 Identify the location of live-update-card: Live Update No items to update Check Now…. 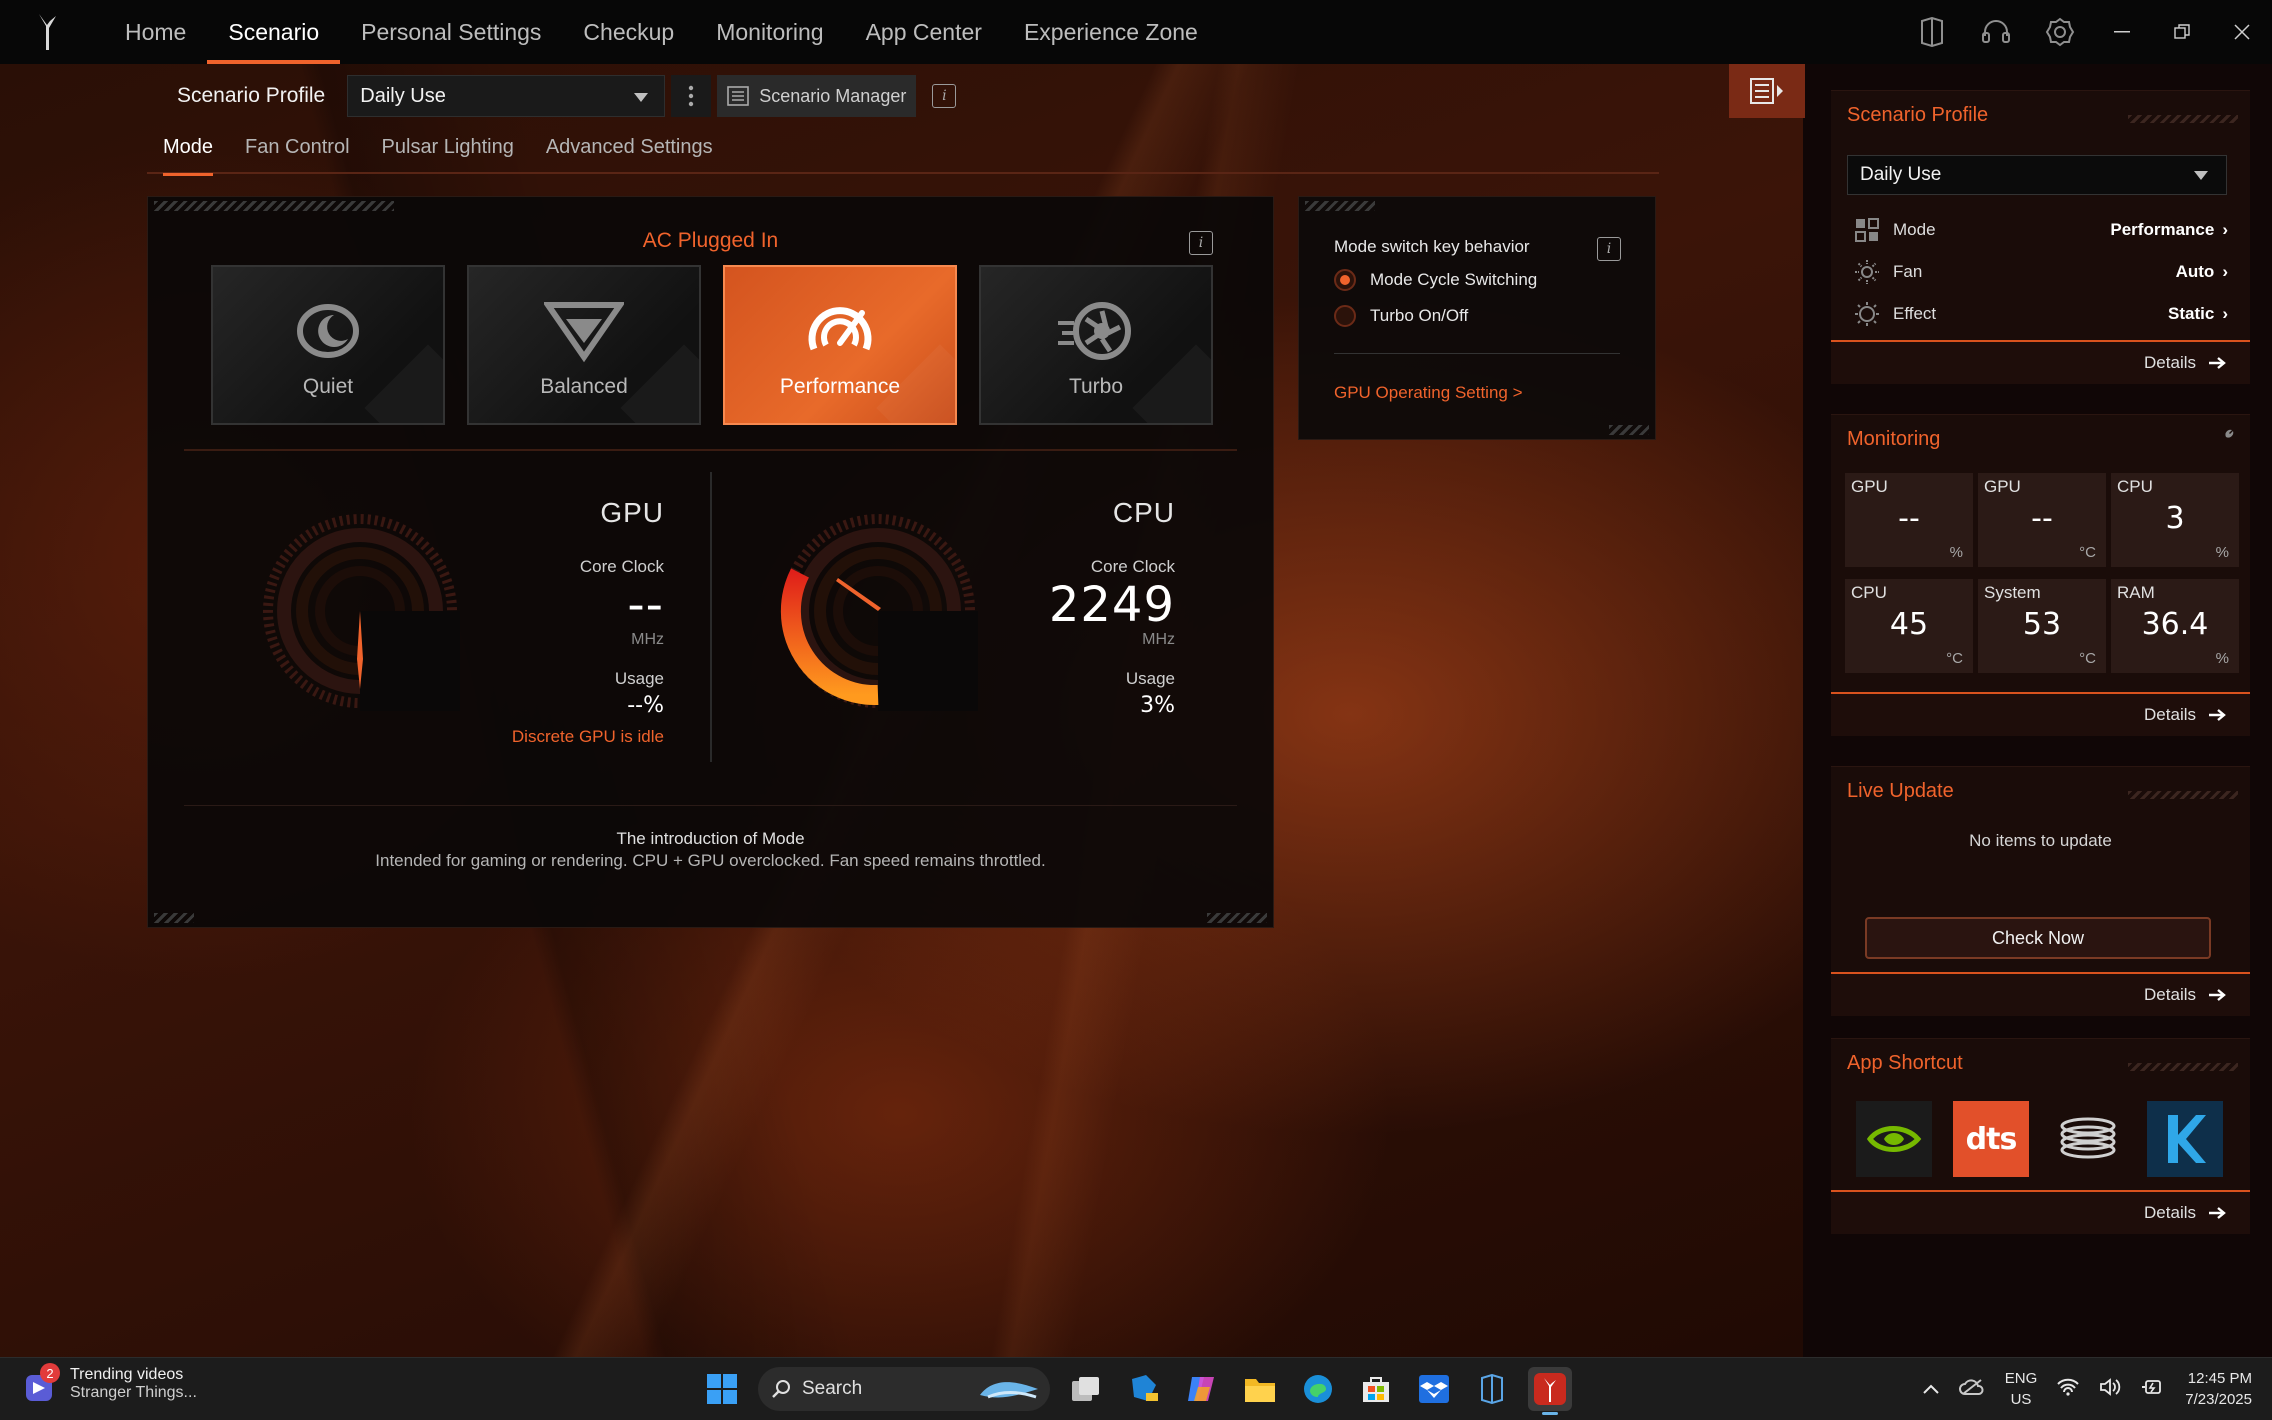
(2040, 891).